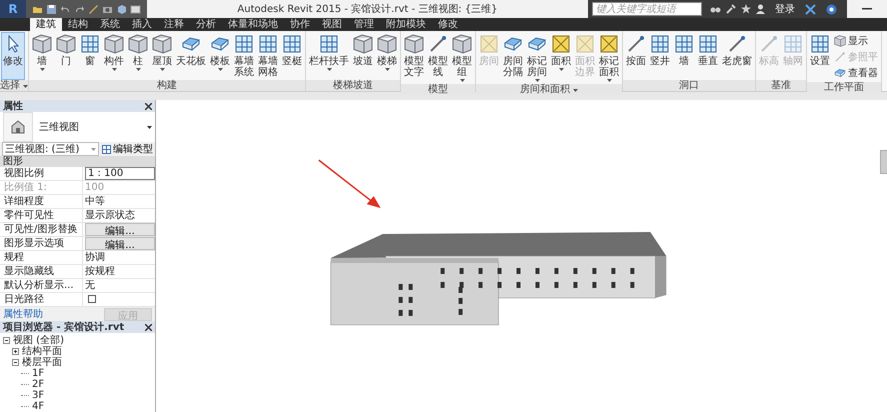 The width and height of the screenshot is (887, 412). What do you see at coordinates (244, 56) in the screenshot?
I see `ribbon-tool-button: 幕墙系统` at bounding box center [244, 56].